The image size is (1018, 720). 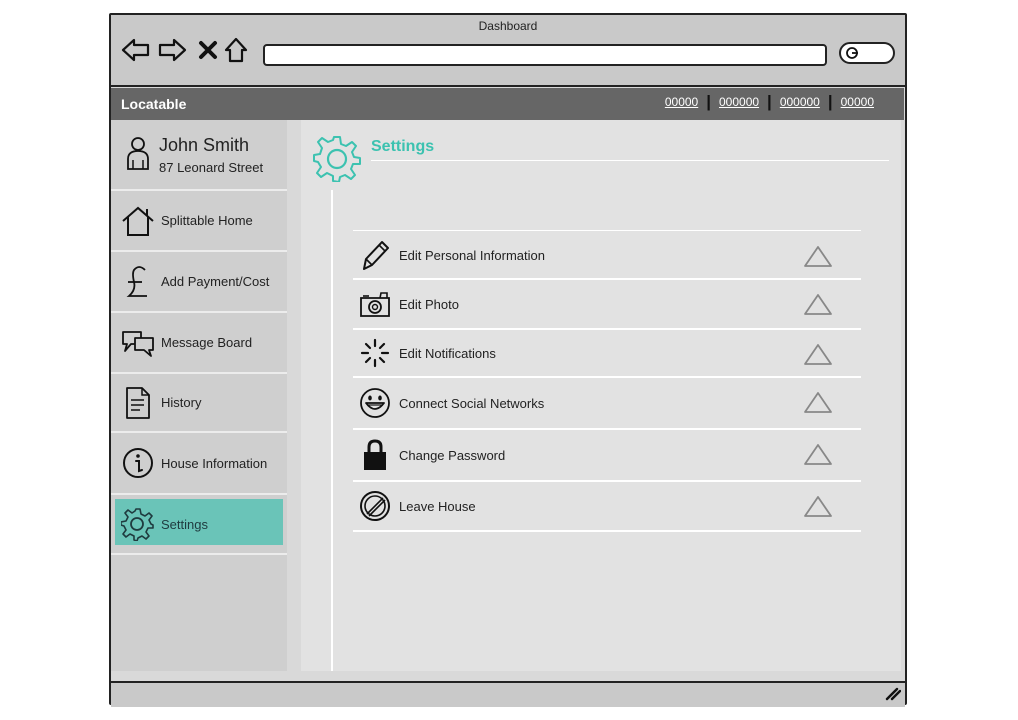 I want to click on block-icon, so click(x=375, y=506).